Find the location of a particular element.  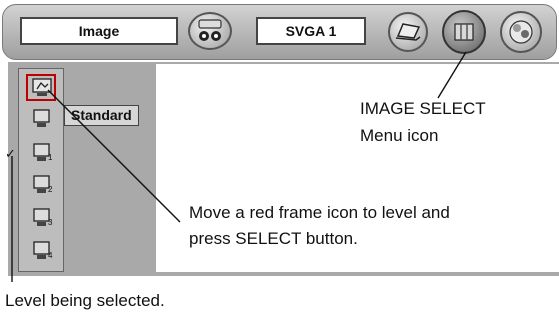

image-select-callout-line2: Menu icon is located at coordinates (399, 135).